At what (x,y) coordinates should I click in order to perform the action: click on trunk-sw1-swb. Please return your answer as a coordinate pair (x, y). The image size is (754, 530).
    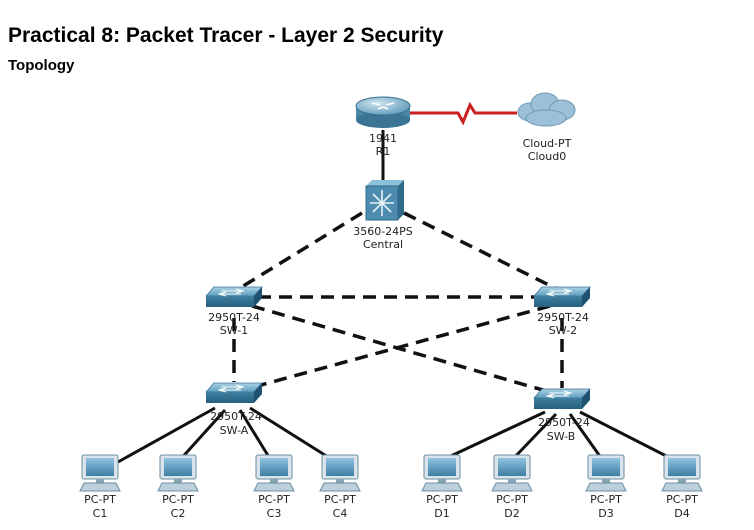
    Looking at the image, I should click on (406, 350).